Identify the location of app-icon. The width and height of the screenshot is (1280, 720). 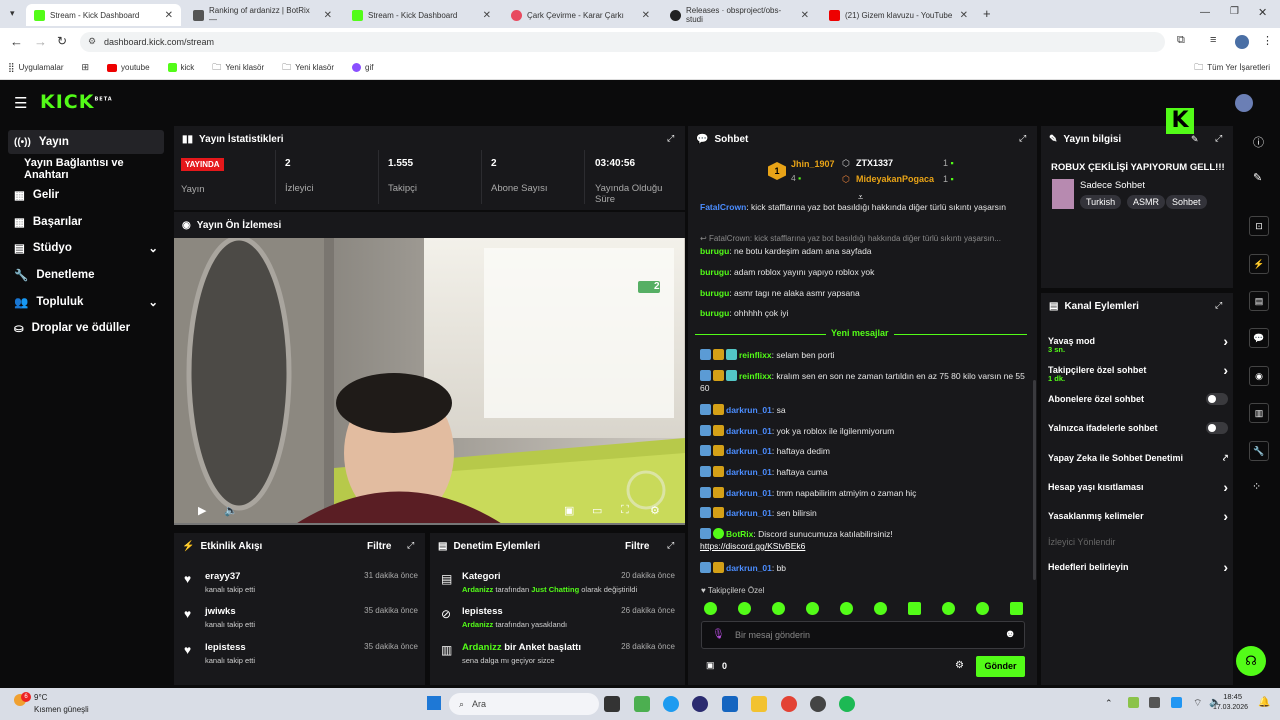
(818, 704).